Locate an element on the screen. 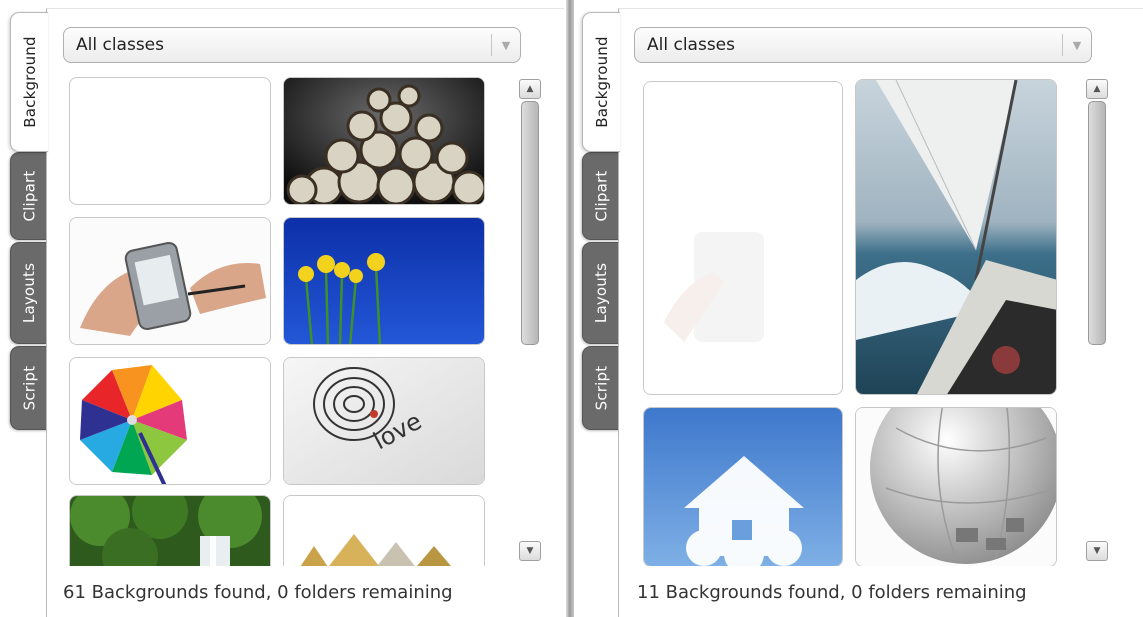 Image resolution: width=1143 pixels, height=617 pixels. golden-houses-image is located at coordinates (384, 531).